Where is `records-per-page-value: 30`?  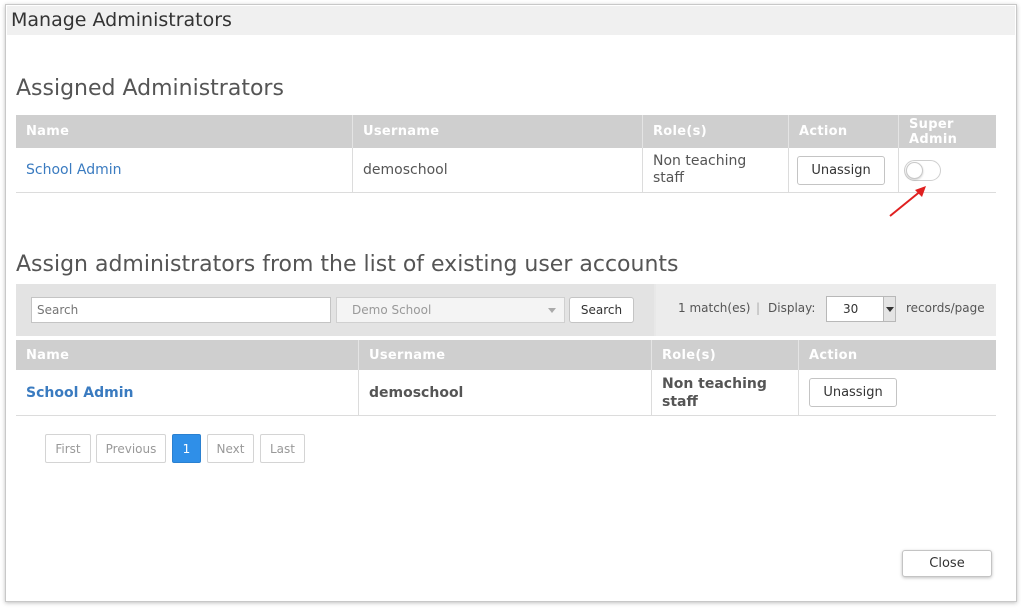
records-per-page-value: 30 is located at coordinates (851, 309).